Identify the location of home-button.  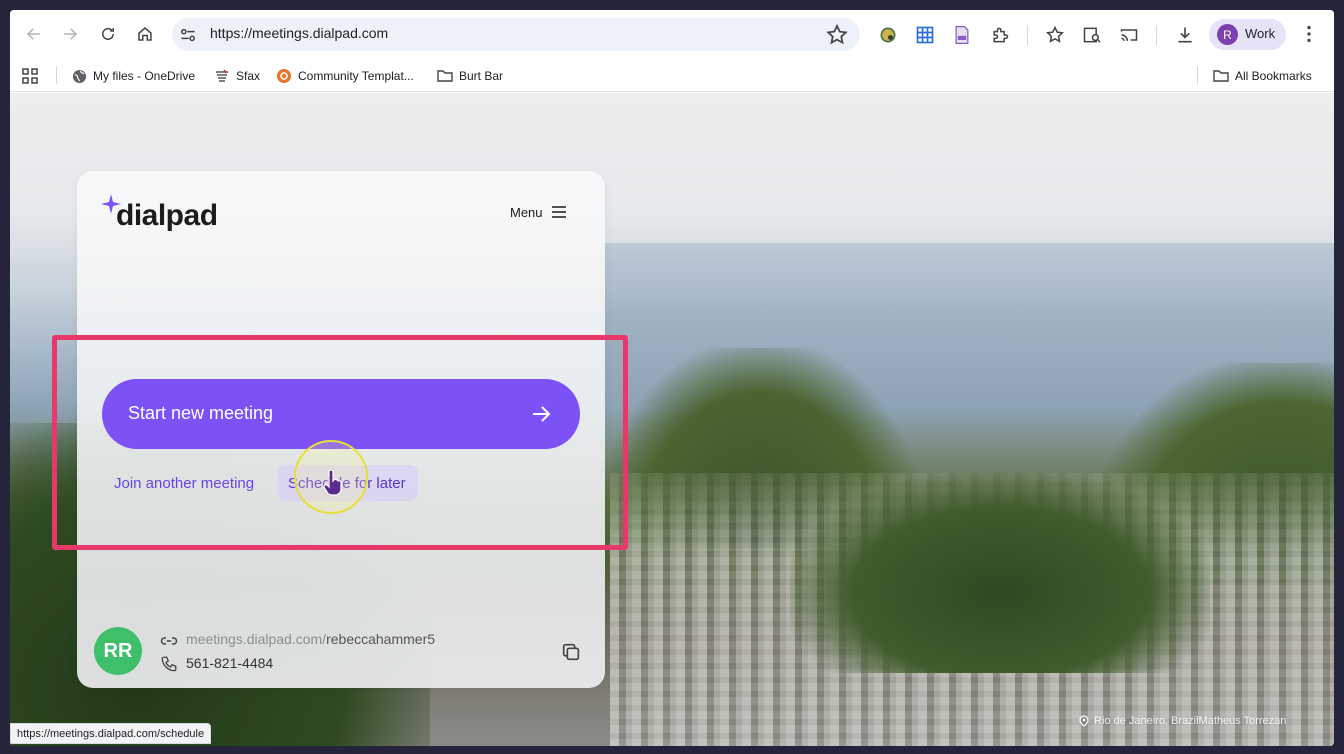
(145, 34).